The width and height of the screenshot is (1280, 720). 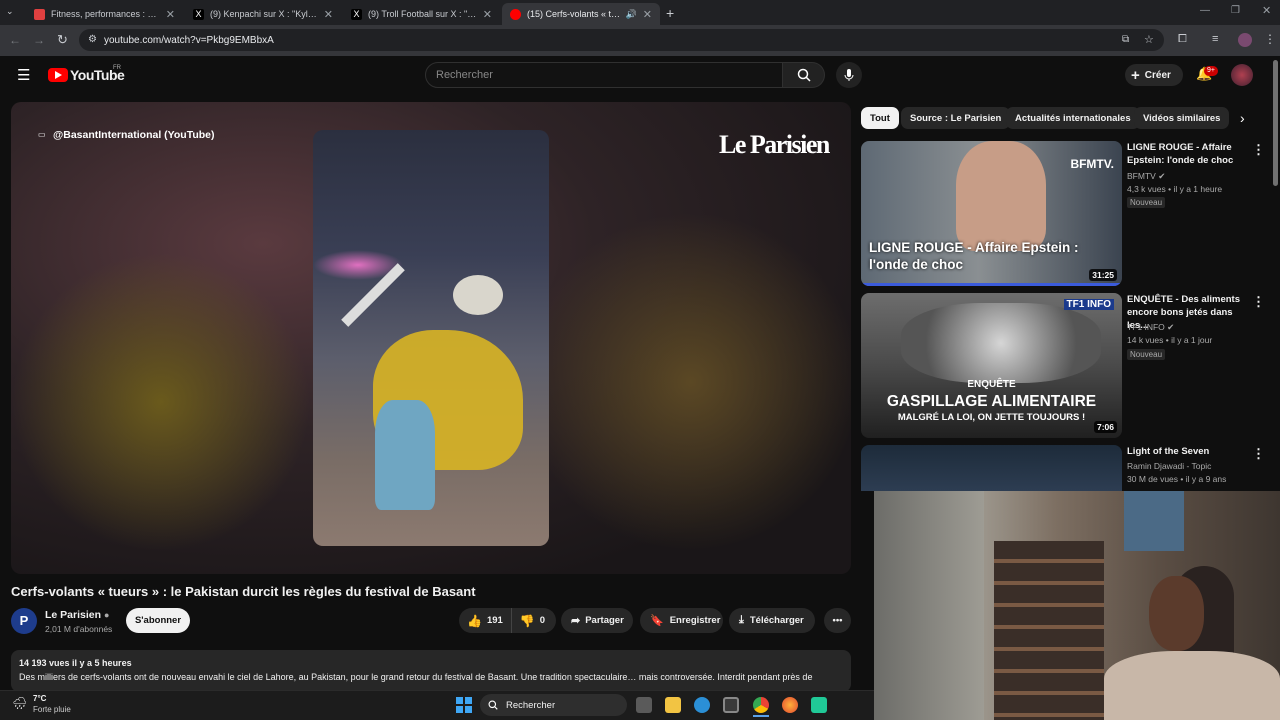 I want to click on recommendation-channel-row: BFMTV ✔, so click(x=1146, y=176).